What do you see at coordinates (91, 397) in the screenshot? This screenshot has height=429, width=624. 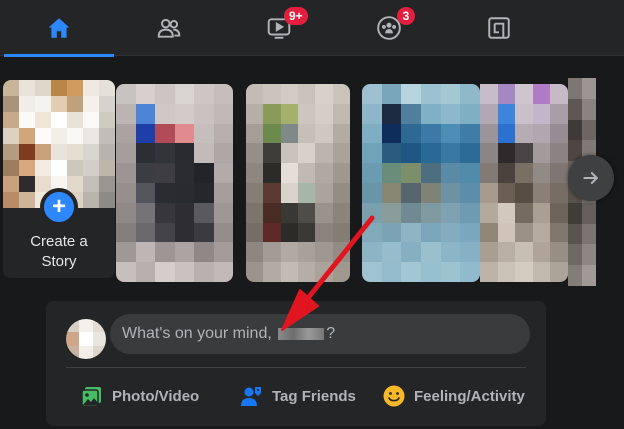 I see `photo-video-icon` at bounding box center [91, 397].